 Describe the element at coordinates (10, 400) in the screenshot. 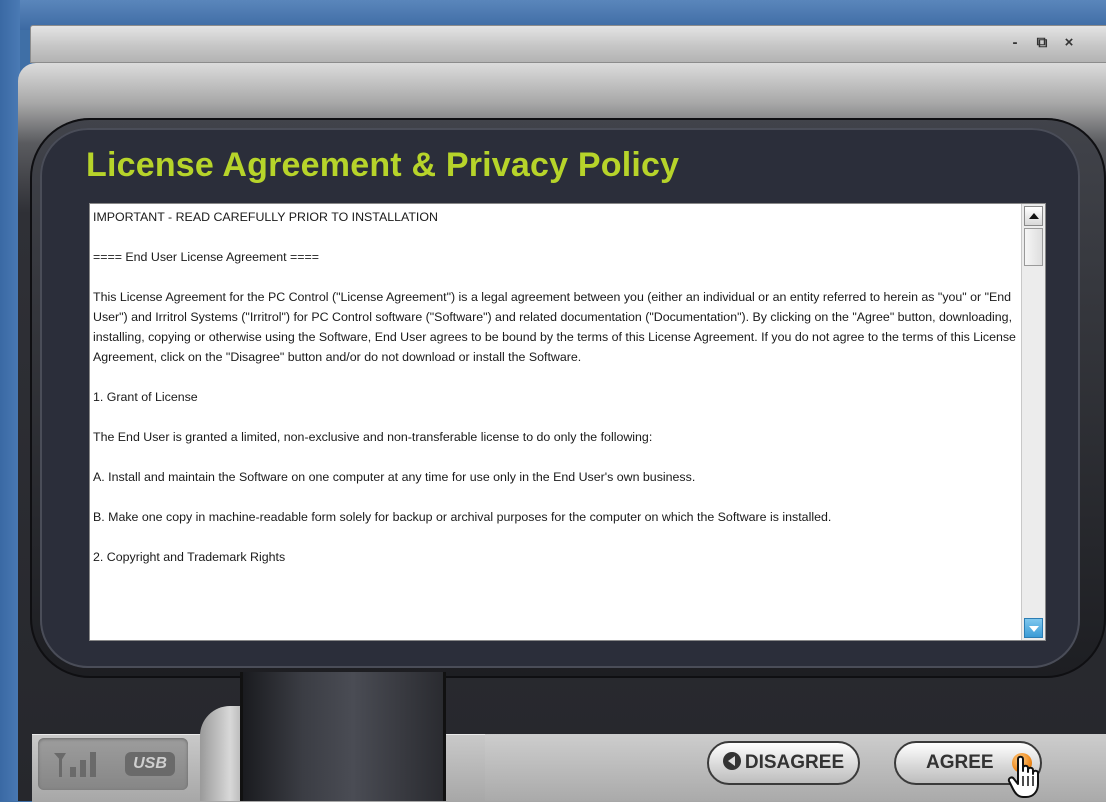

I see `desktop-edge` at that location.